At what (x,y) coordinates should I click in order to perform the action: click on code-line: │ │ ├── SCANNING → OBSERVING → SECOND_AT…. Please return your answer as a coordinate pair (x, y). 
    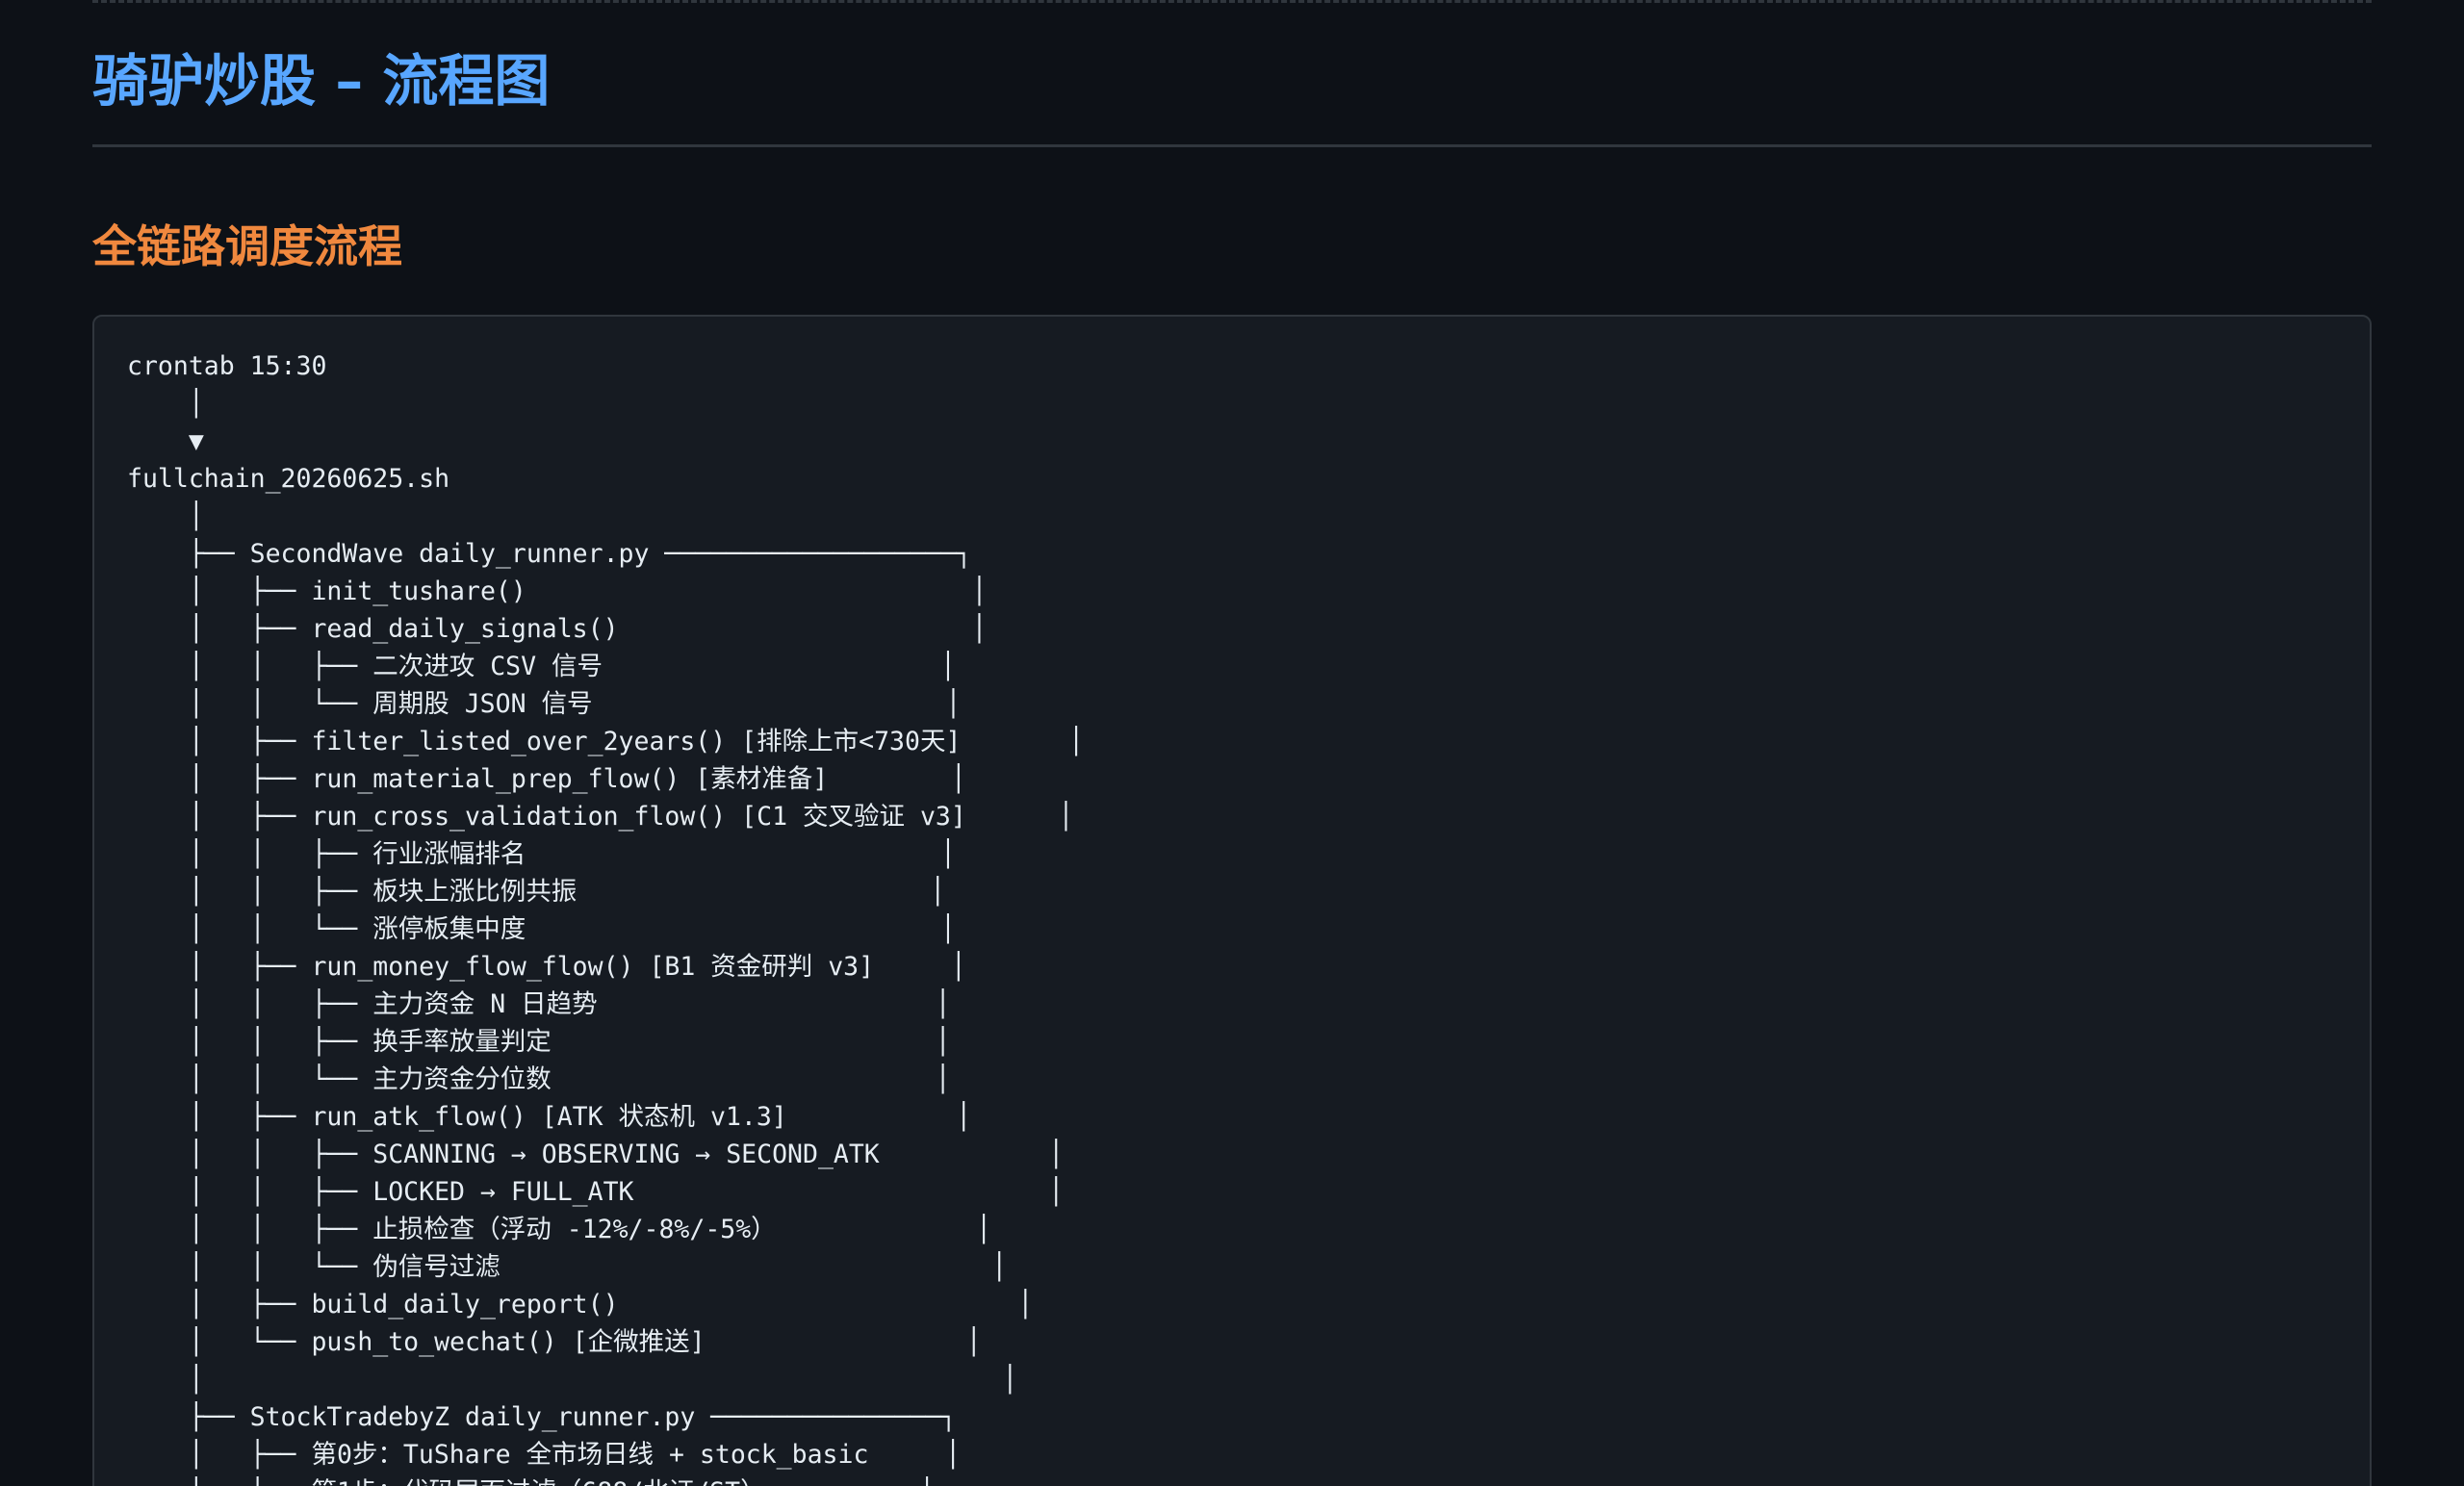
    Looking at the image, I should click on (596, 1155).